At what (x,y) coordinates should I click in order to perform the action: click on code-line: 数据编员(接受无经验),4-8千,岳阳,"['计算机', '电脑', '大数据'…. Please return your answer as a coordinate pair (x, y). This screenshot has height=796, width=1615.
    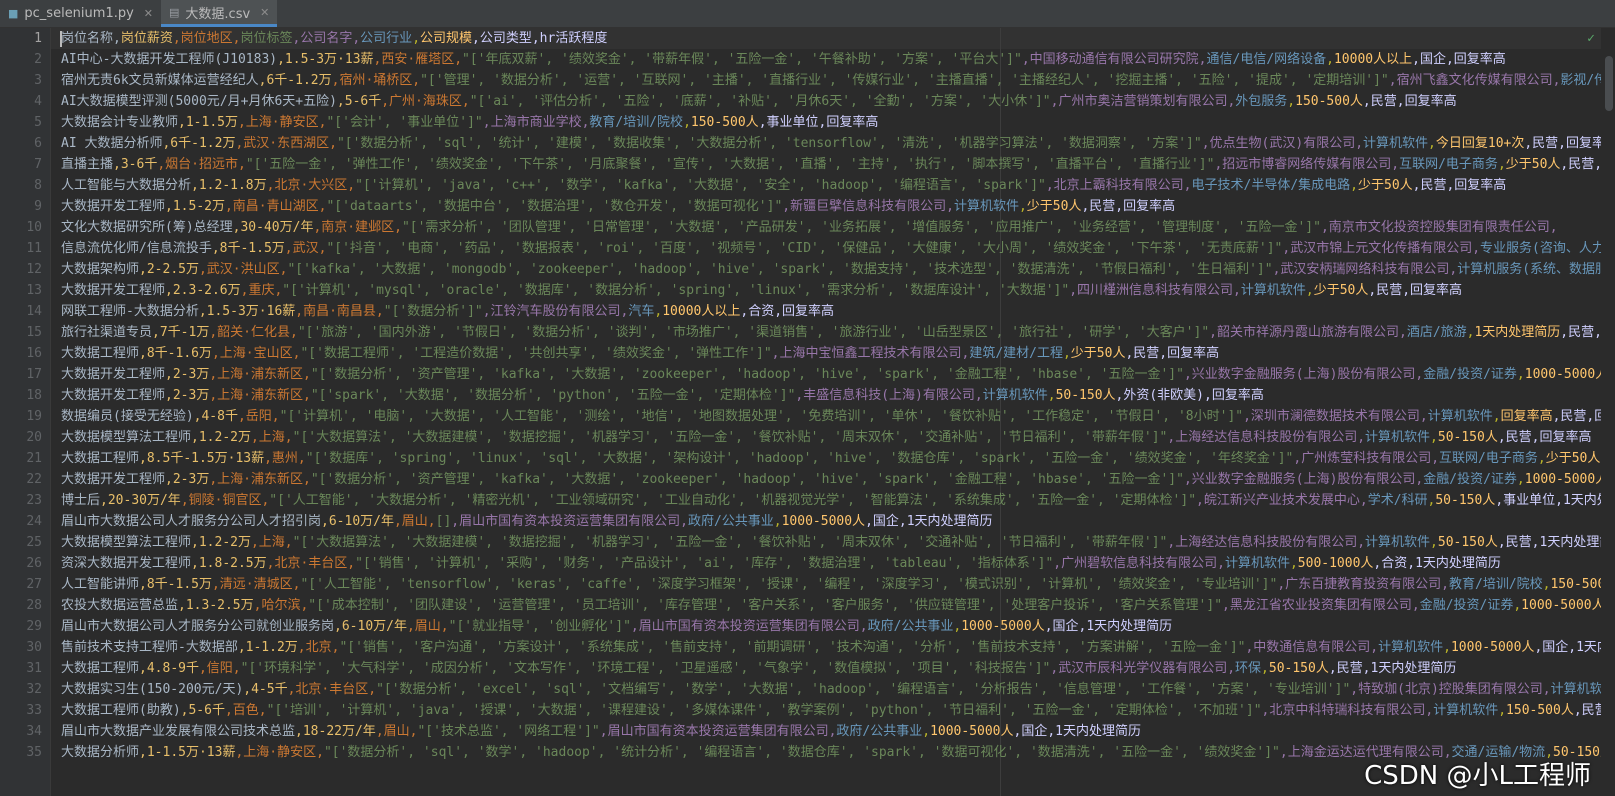
    Looking at the image, I should click on (831, 416).